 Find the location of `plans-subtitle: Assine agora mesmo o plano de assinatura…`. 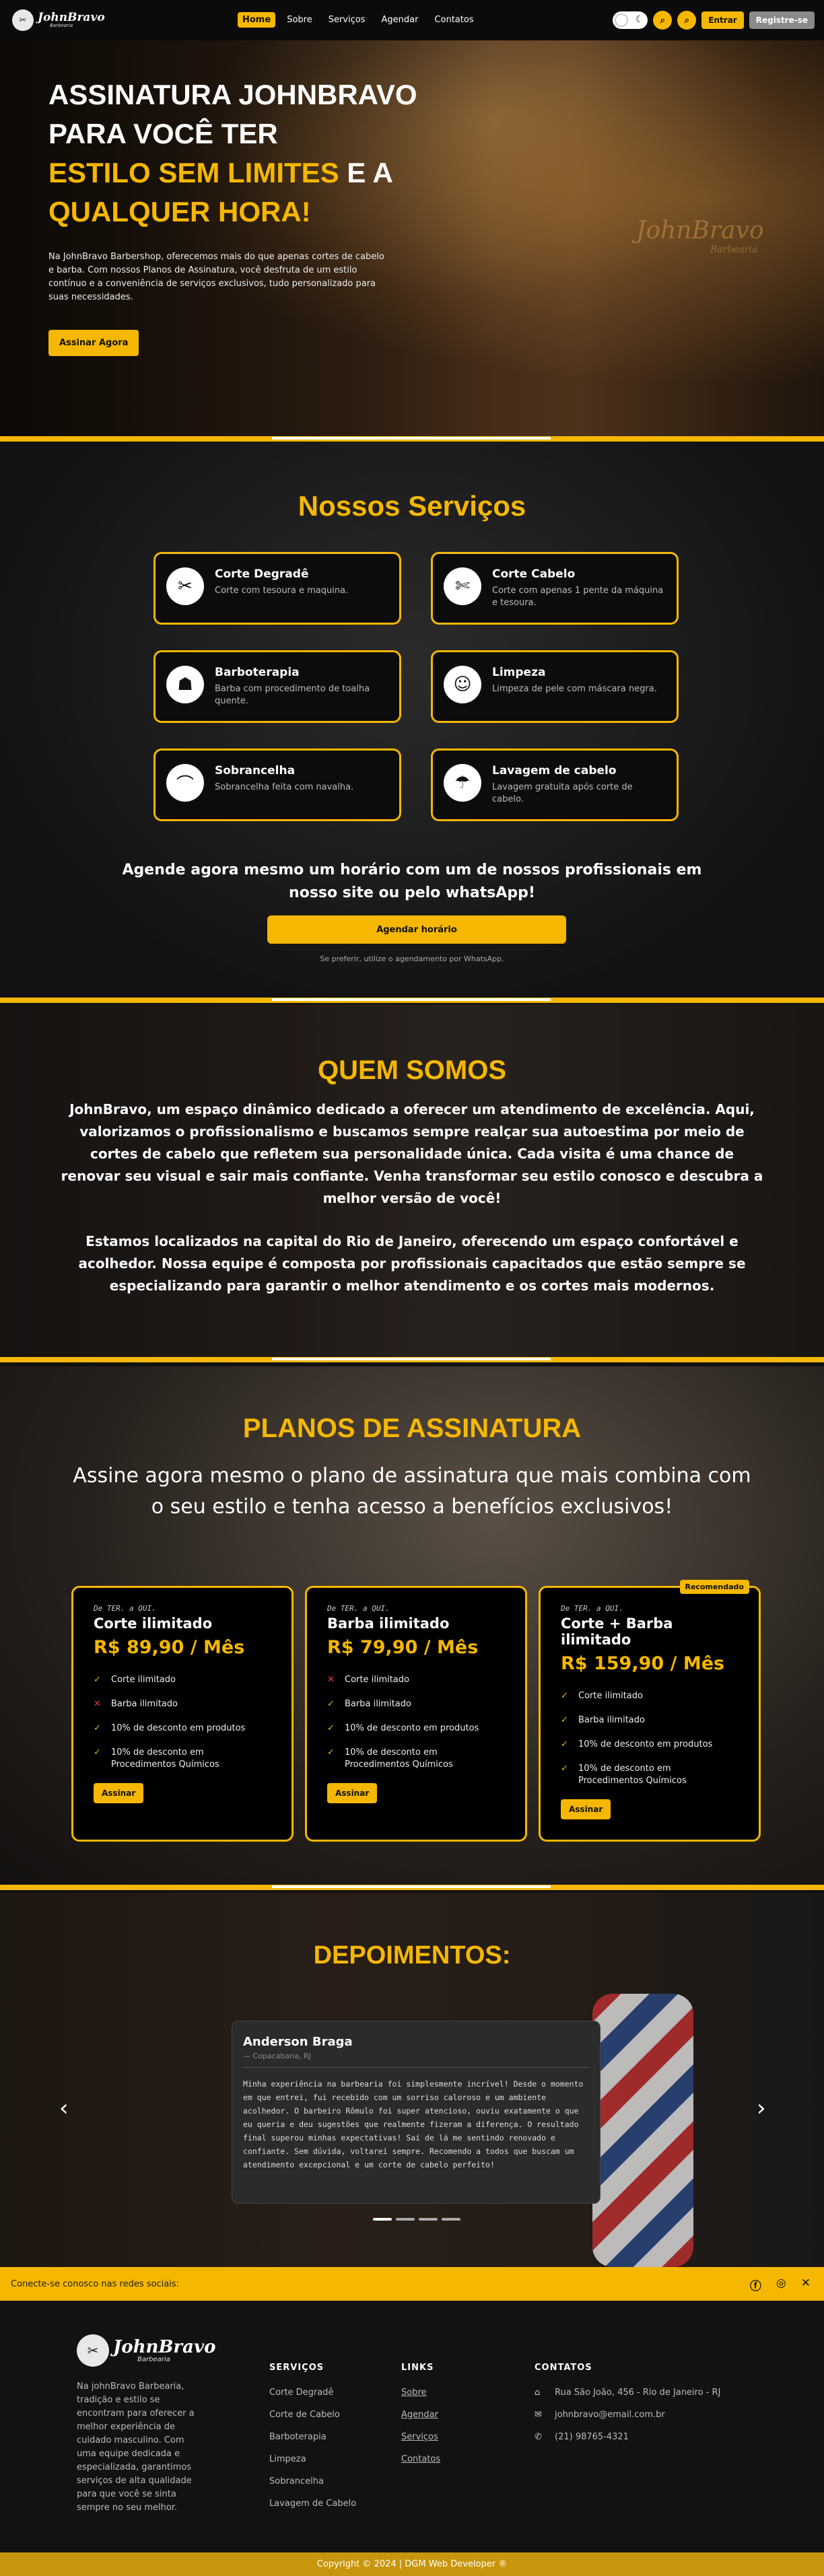

plans-subtitle: Assine agora mesmo o plano de assinatura… is located at coordinates (412, 1491).